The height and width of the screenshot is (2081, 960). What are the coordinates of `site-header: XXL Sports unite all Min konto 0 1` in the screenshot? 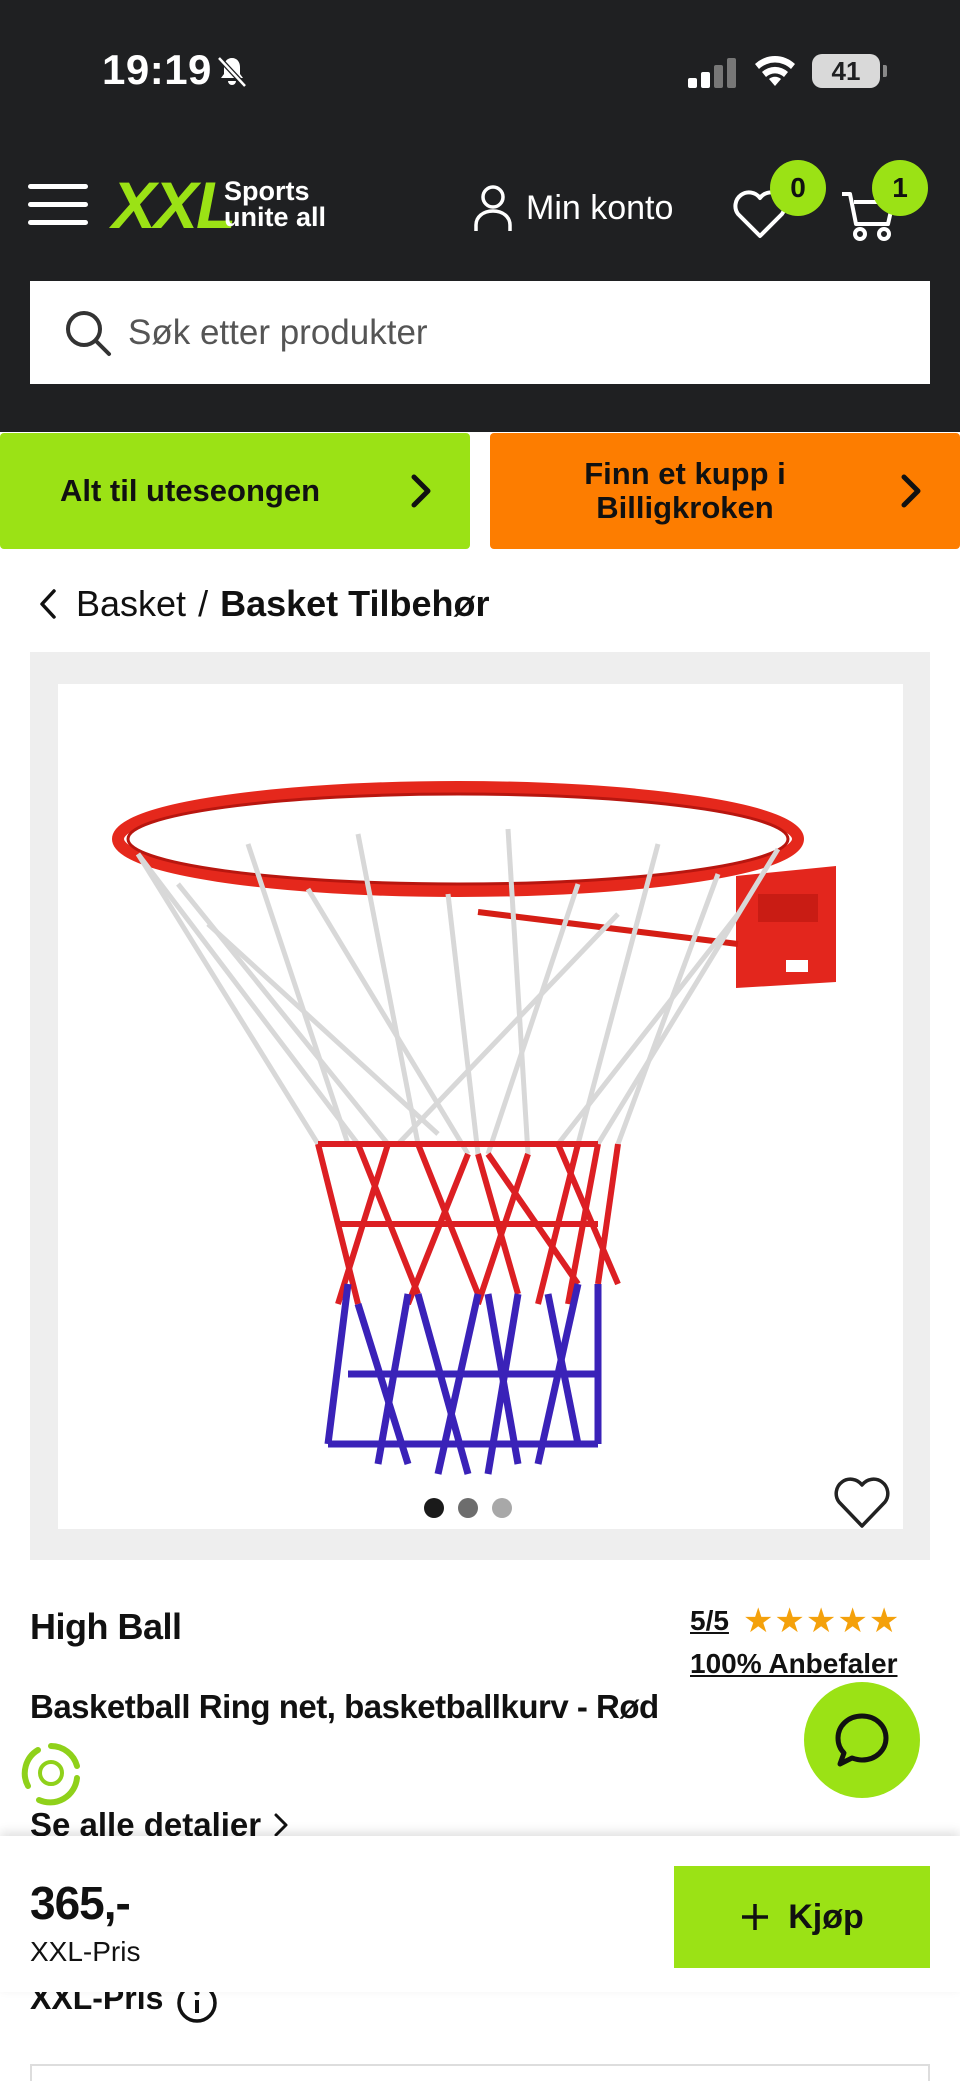 It's located at (480, 288).